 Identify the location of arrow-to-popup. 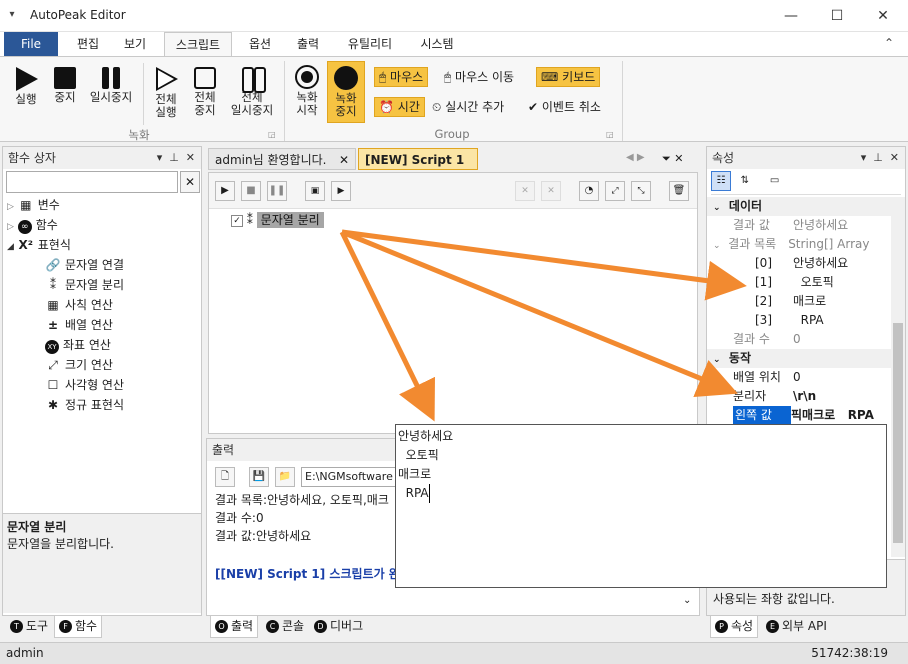
(387, 326).